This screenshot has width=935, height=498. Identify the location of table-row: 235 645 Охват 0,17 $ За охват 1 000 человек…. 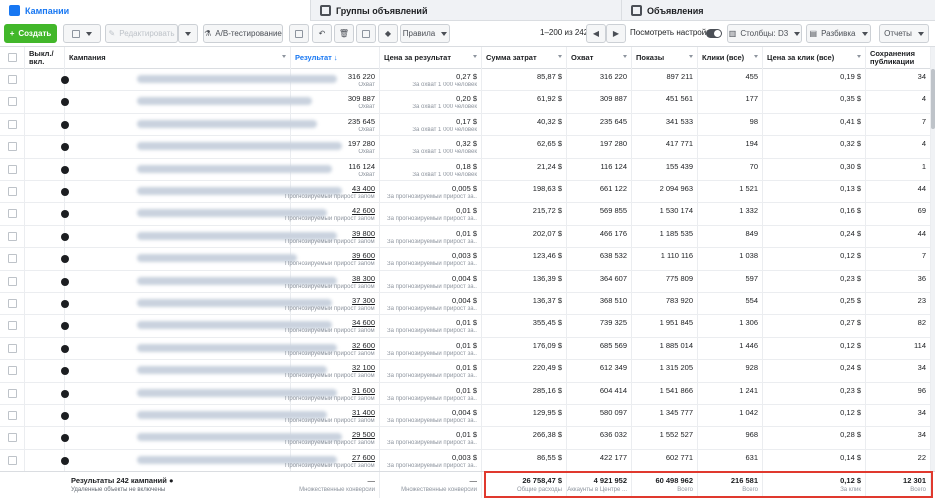
(467, 125).